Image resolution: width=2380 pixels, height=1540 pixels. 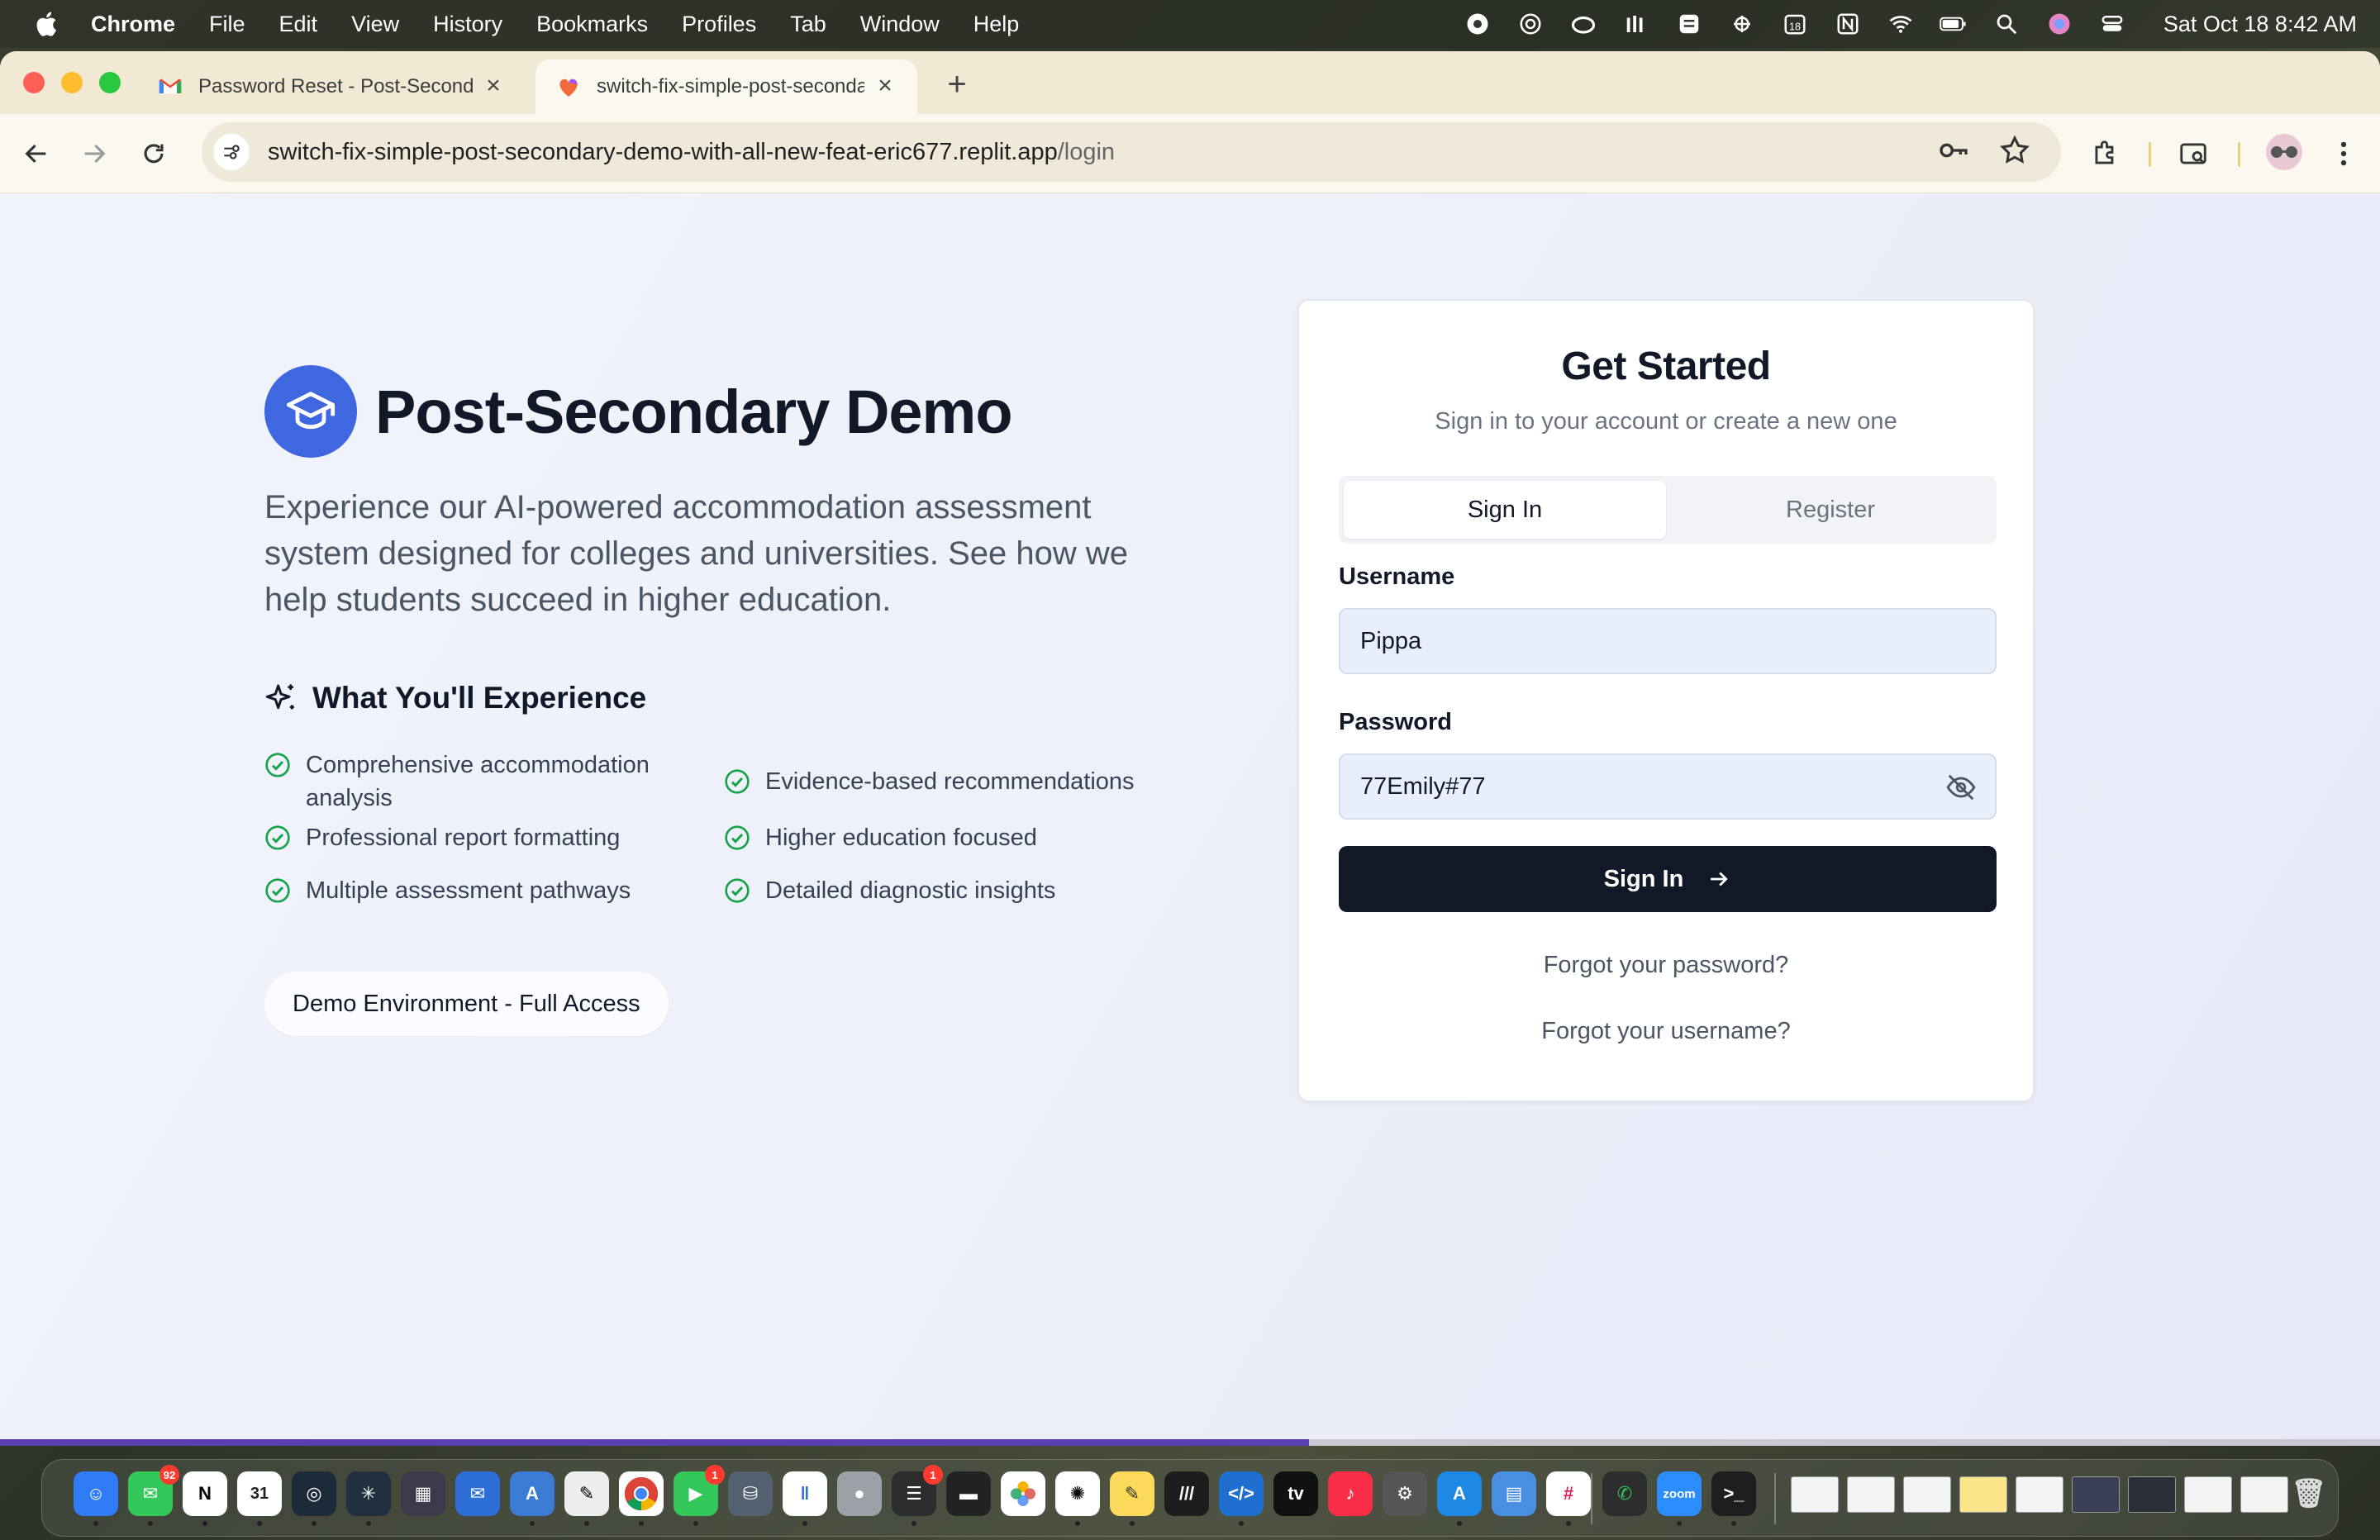 What do you see at coordinates (1668, 641) in the screenshot?
I see `username-field: Pippa` at bounding box center [1668, 641].